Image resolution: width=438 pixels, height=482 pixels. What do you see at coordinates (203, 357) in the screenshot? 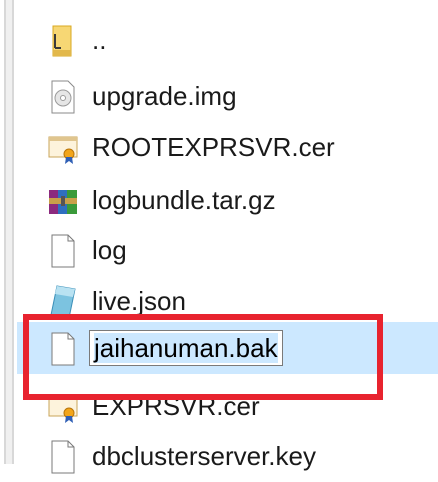
I see `red-highlight-box` at bounding box center [203, 357].